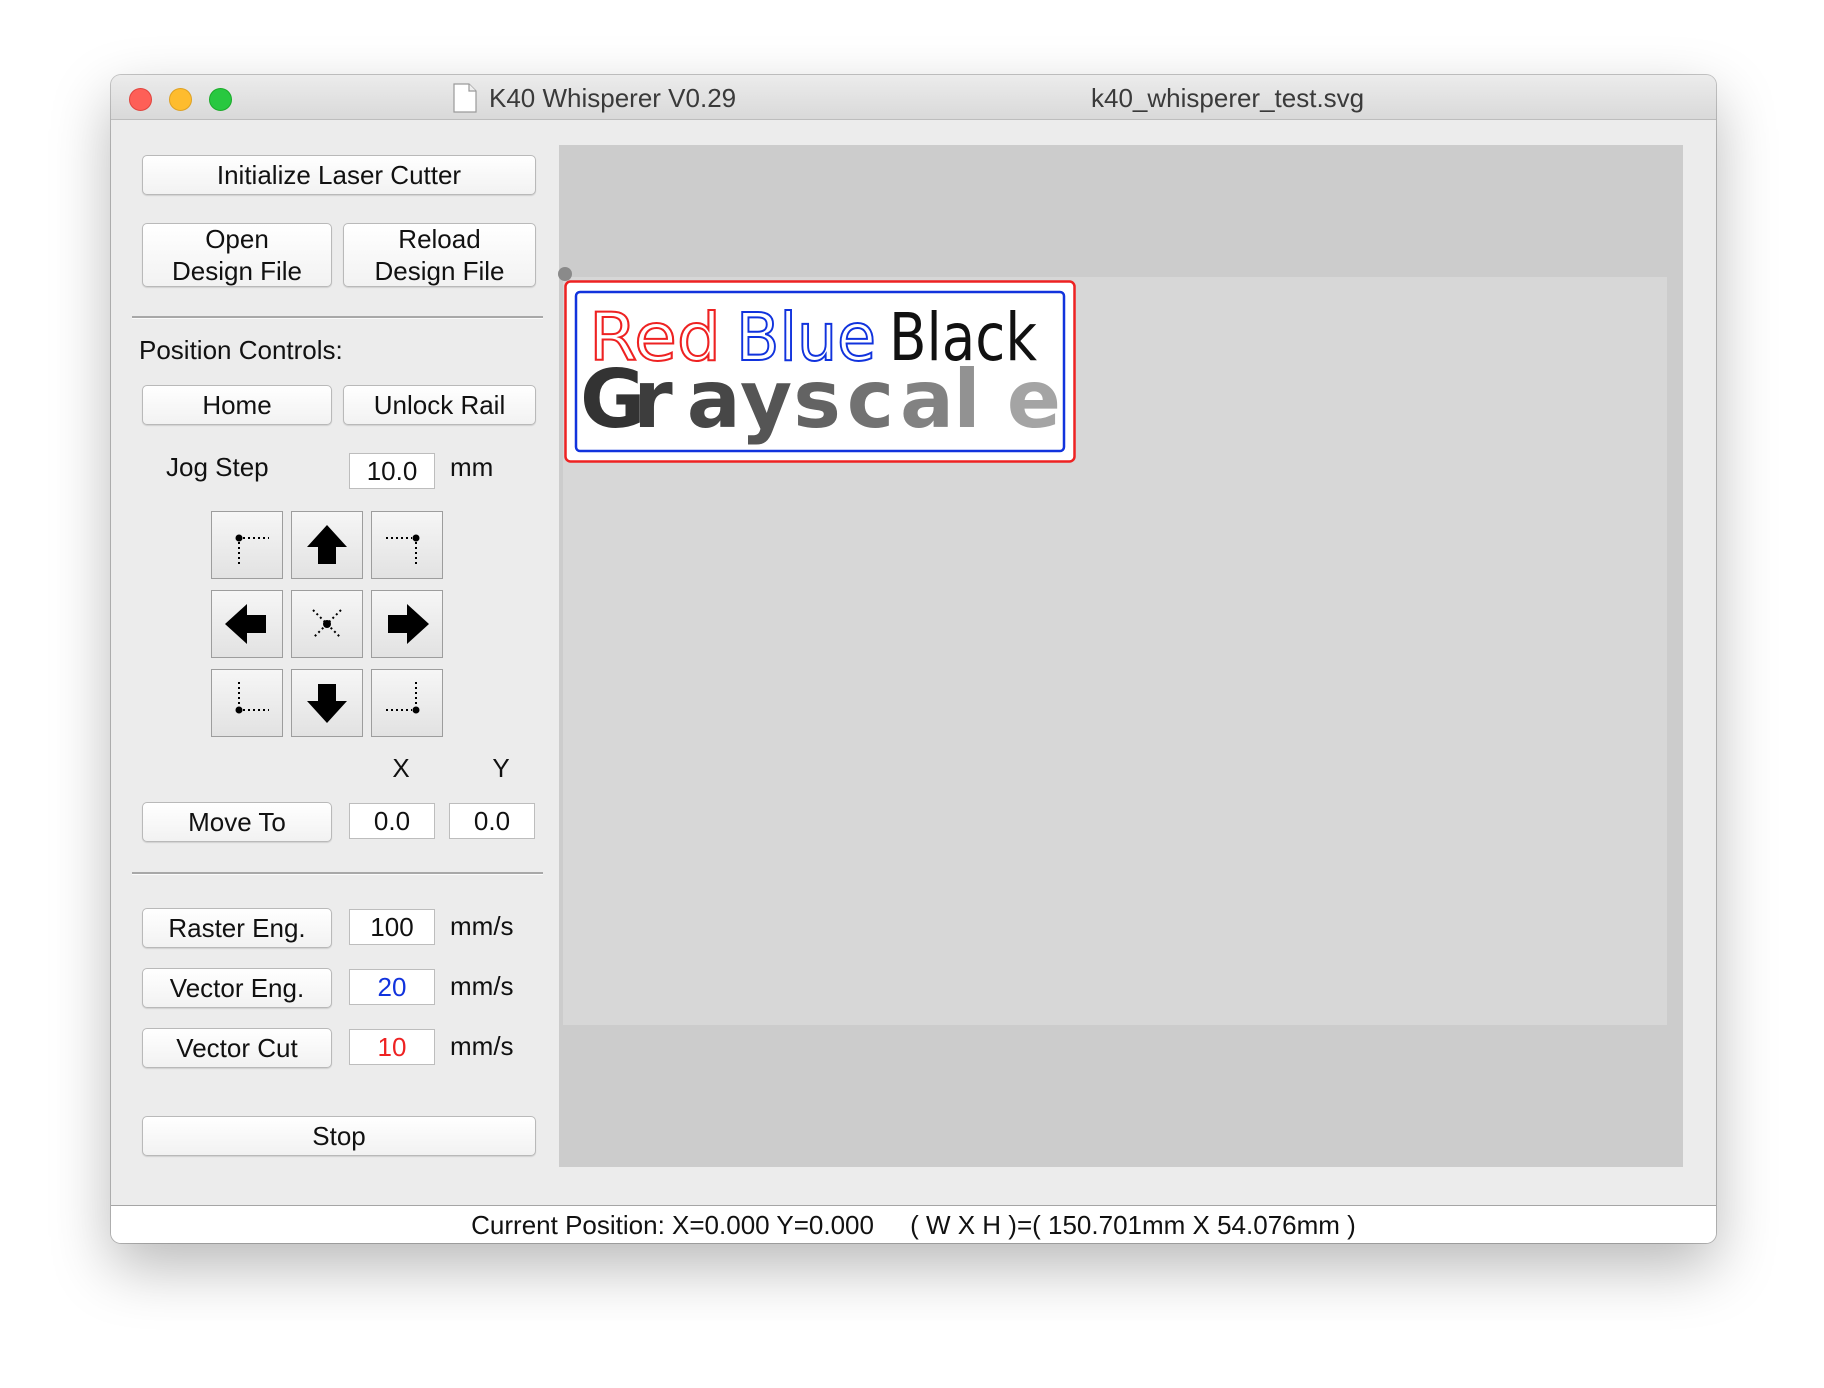  What do you see at coordinates (392, 927) in the screenshot?
I see `raster-speed-input` at bounding box center [392, 927].